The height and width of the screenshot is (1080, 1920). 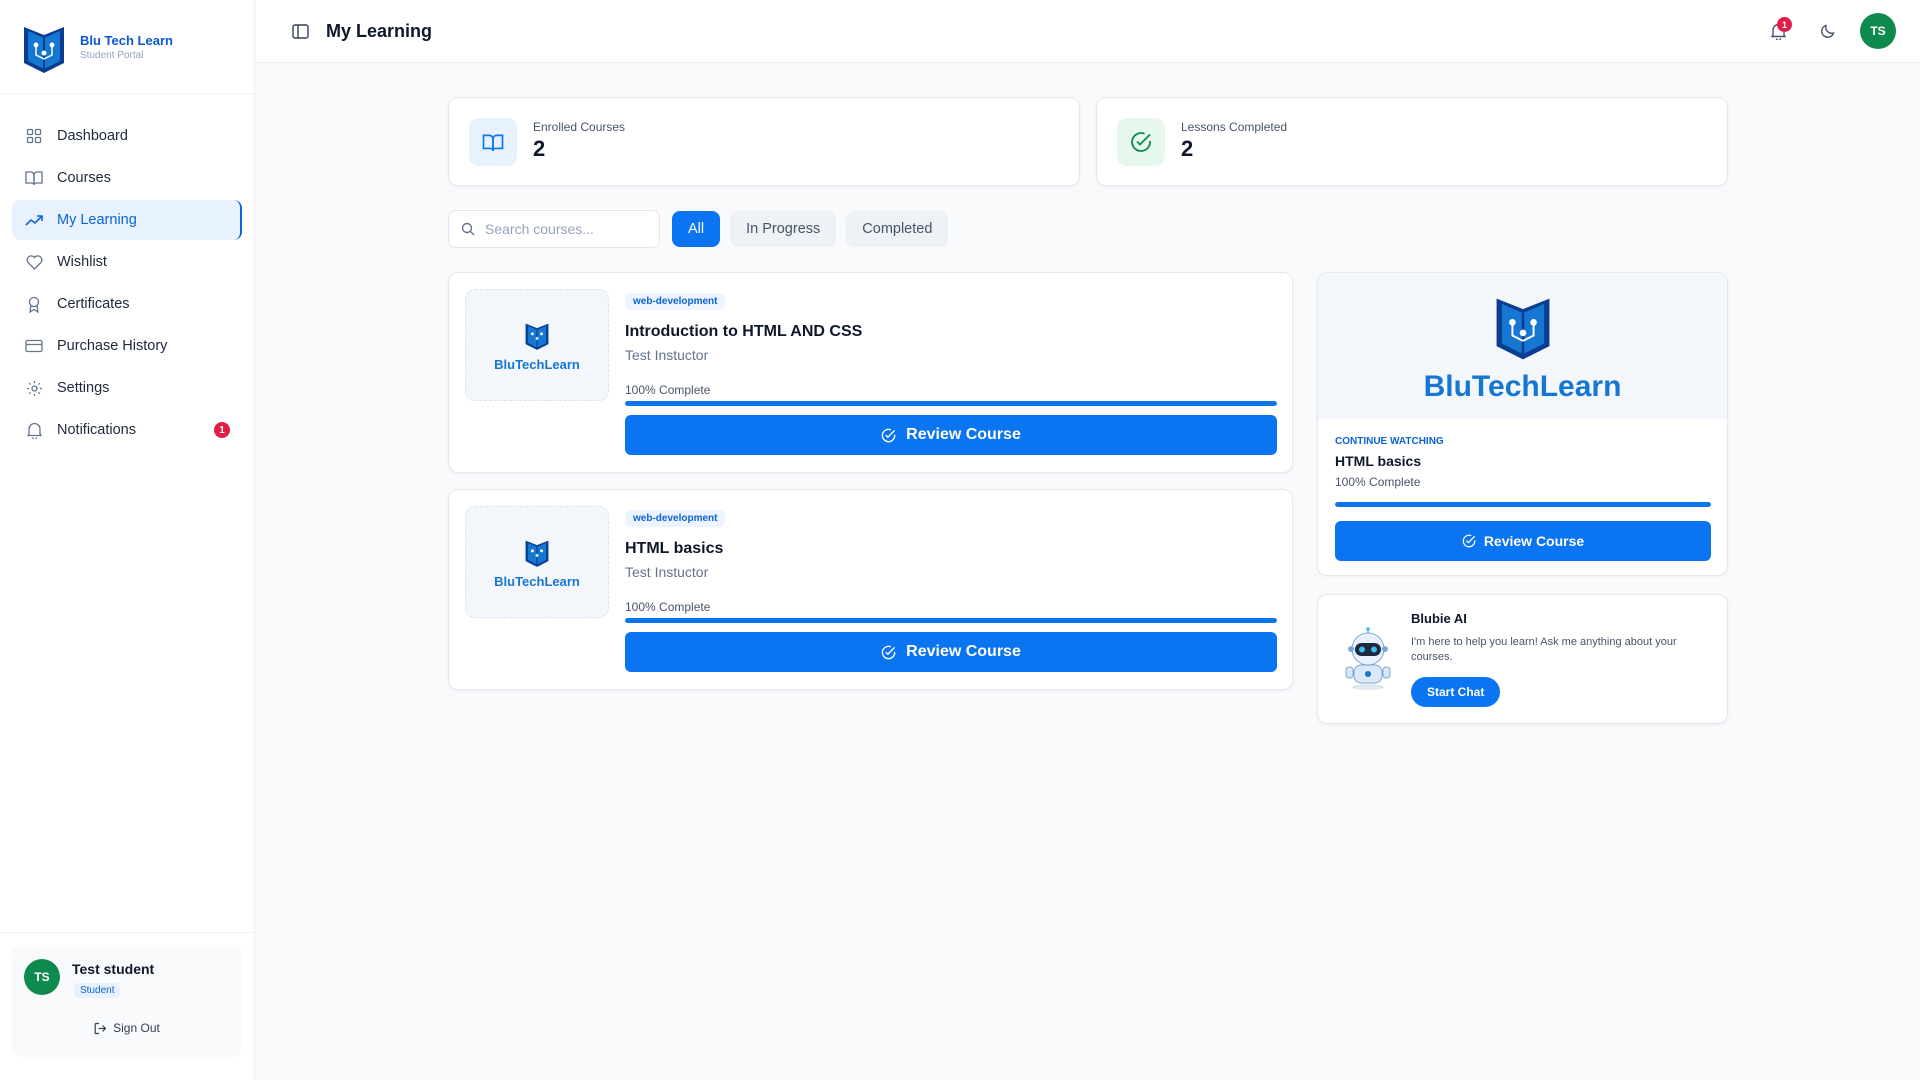 I want to click on sidebar-item-label: My Learning, so click(x=97, y=220).